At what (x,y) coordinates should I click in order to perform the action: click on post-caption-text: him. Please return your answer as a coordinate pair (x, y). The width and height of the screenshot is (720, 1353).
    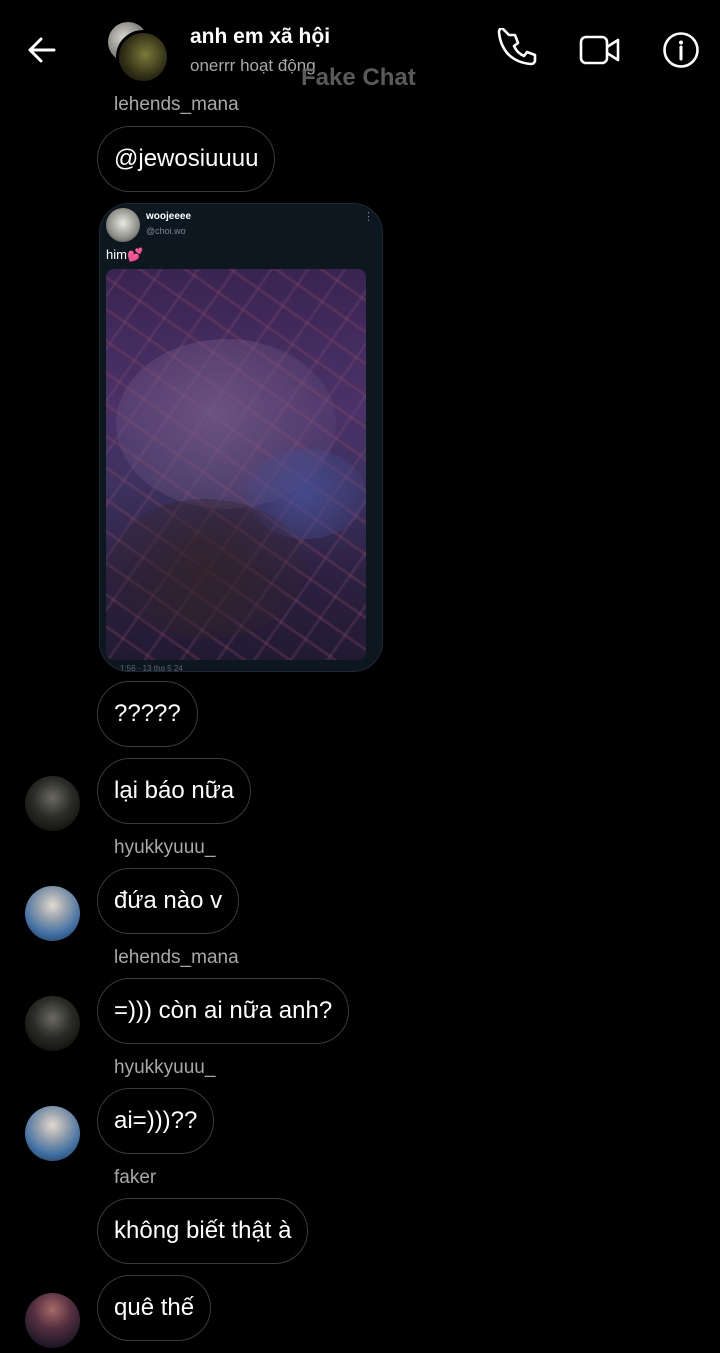
    Looking at the image, I should click on (116, 254).